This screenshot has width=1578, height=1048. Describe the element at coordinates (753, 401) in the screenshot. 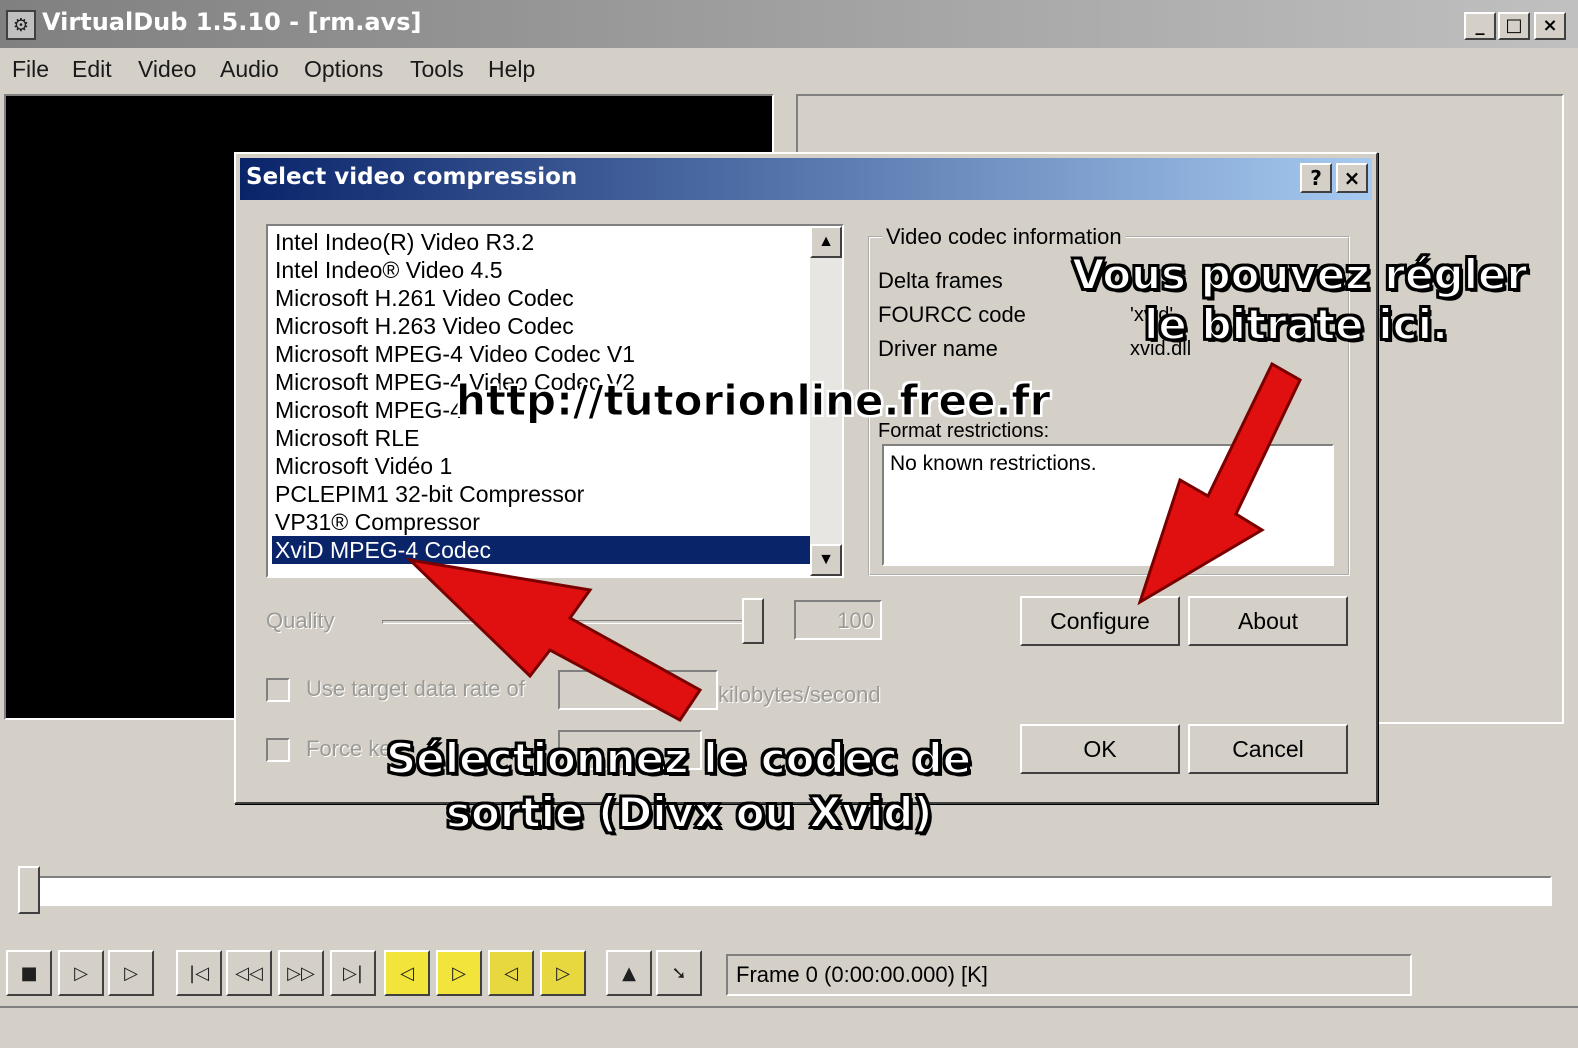

I see `watermark-url: http://tutorionline.free.fr` at that location.